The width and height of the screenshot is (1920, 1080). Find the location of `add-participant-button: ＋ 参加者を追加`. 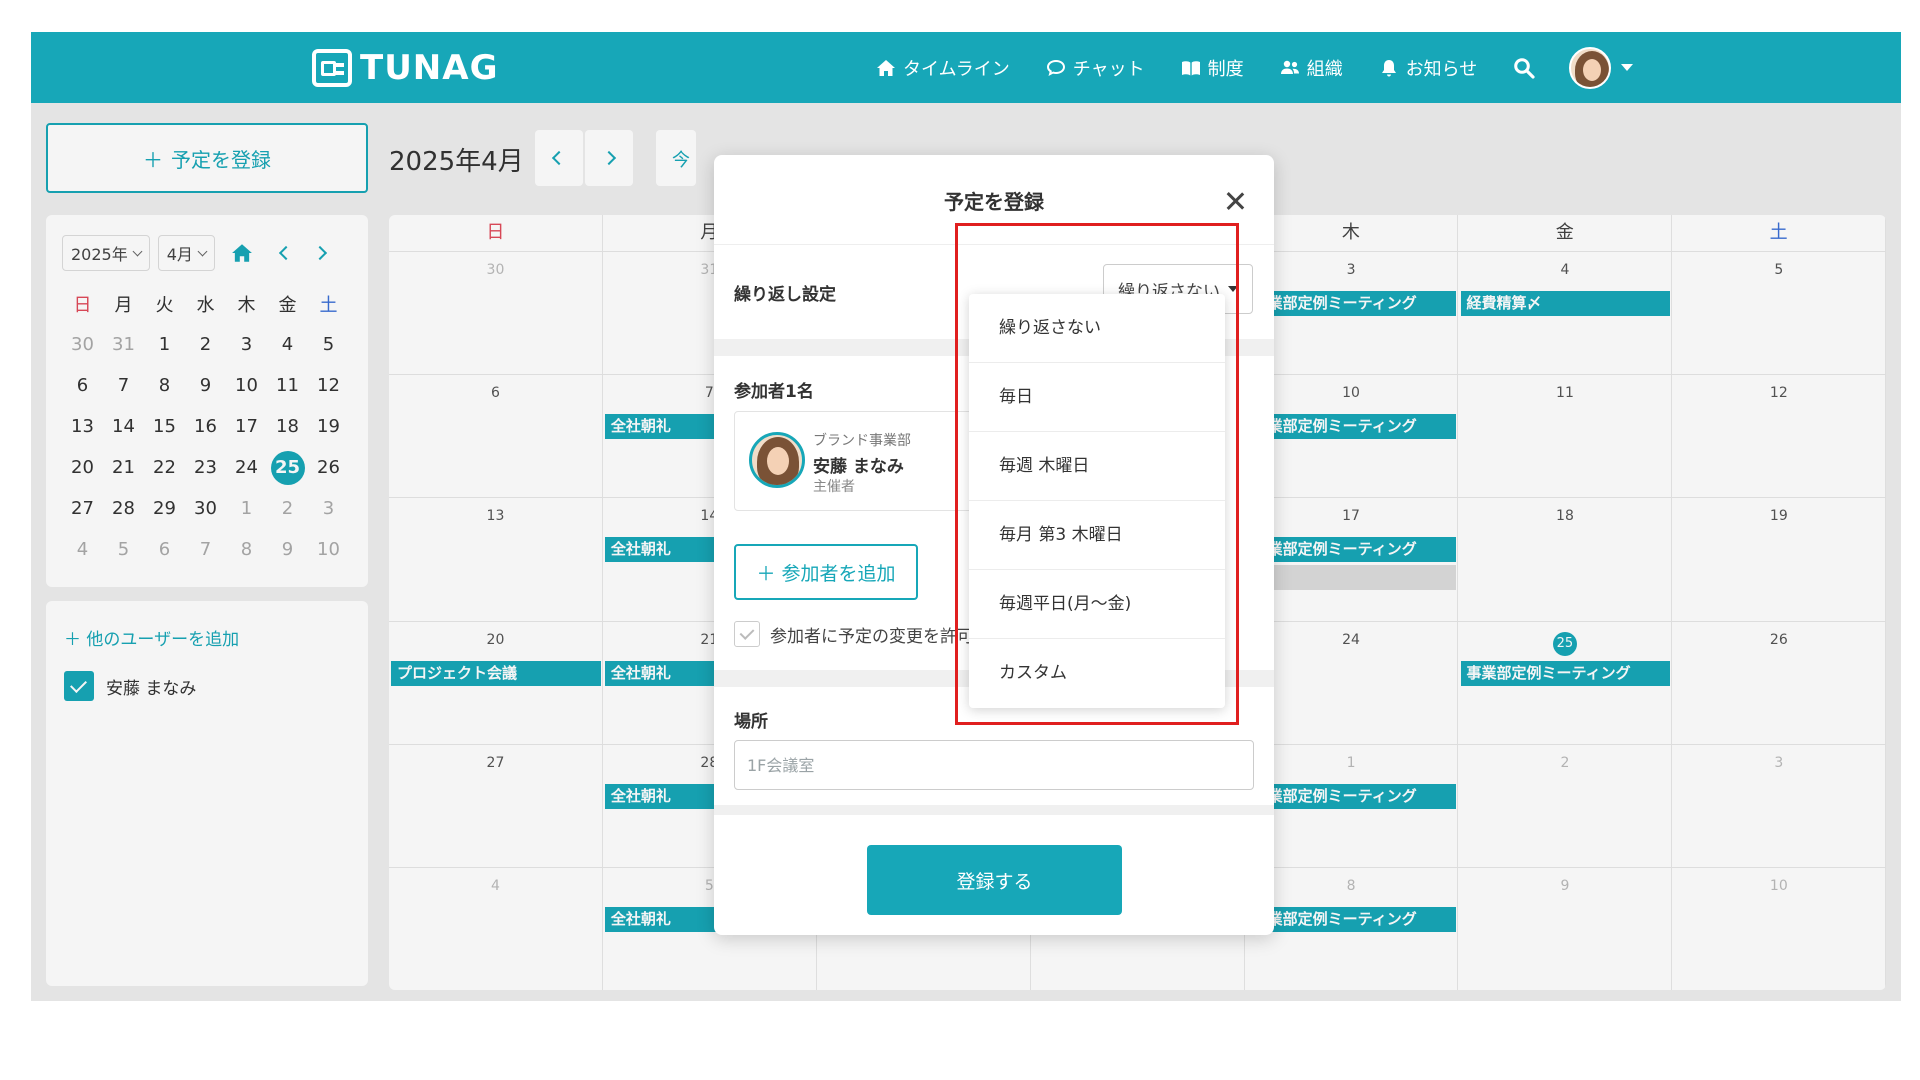

add-participant-button: ＋ 参加者を追加 is located at coordinates (826, 572).